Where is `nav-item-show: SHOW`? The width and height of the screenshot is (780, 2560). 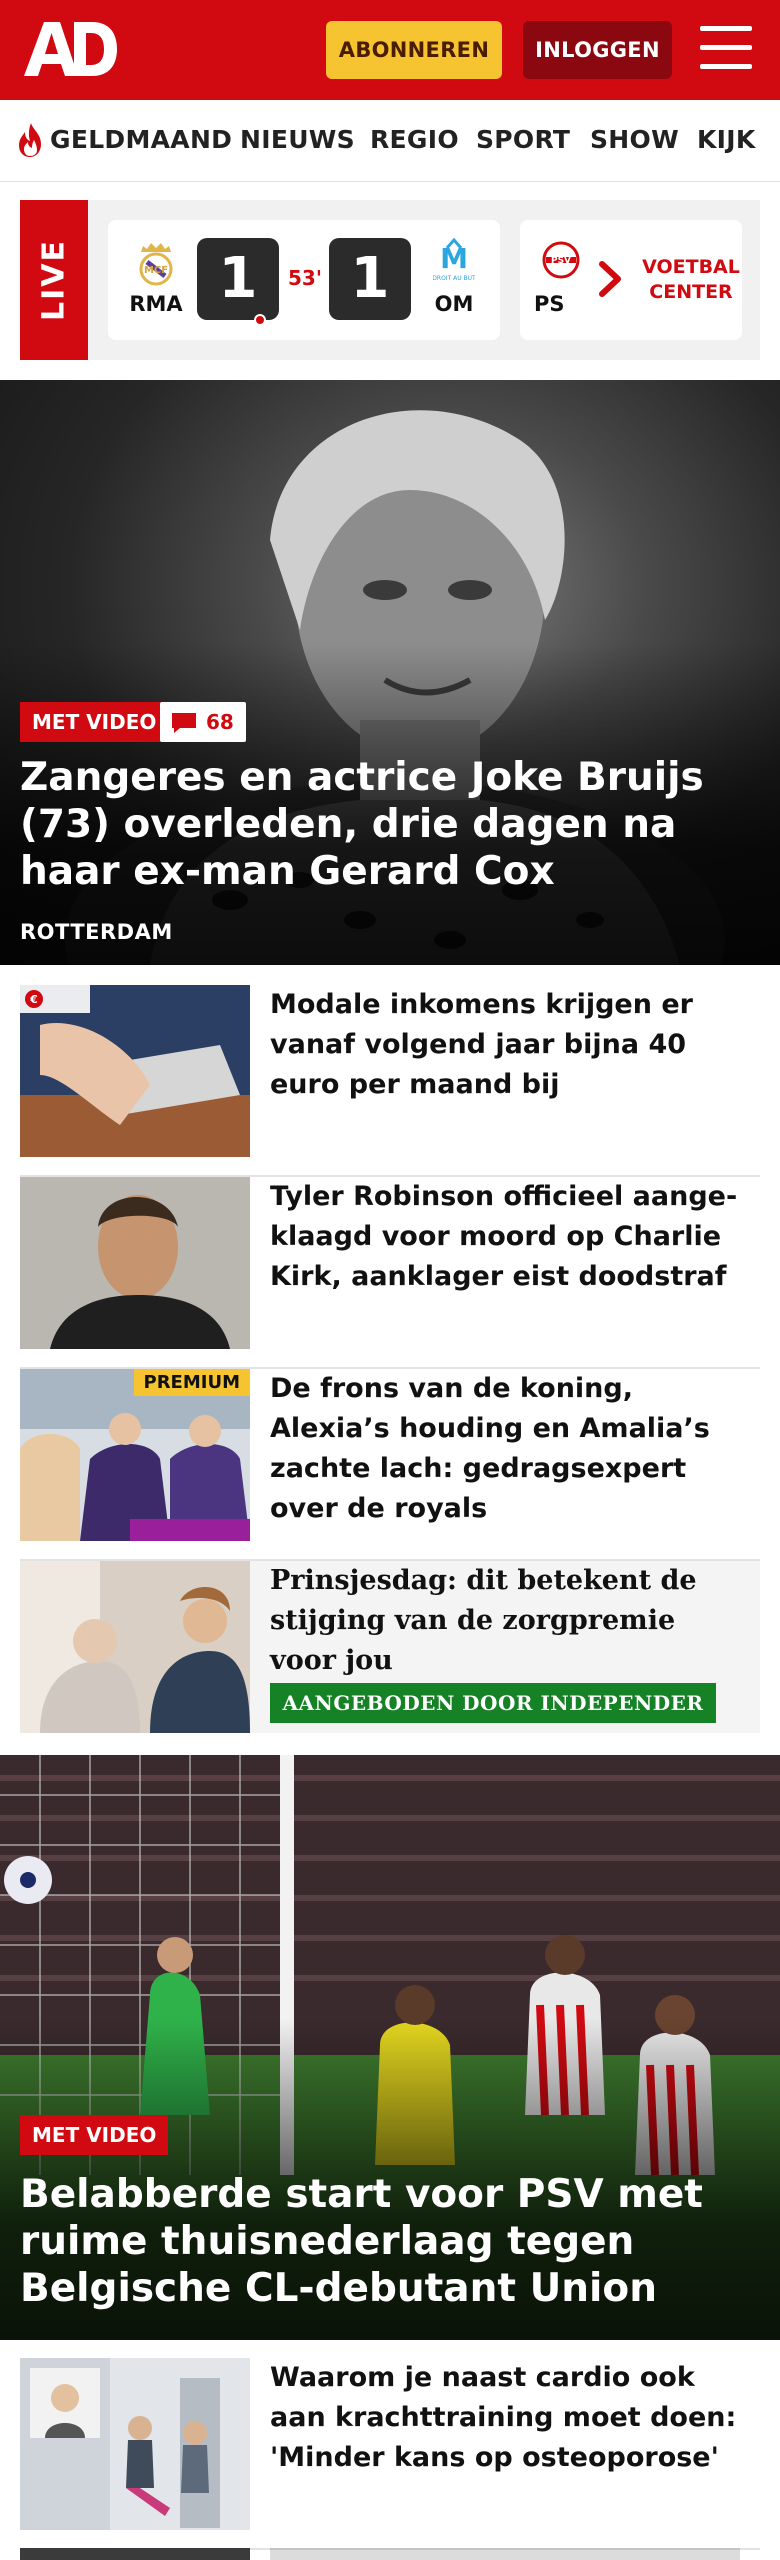 nav-item-show: SHOW is located at coordinates (634, 139).